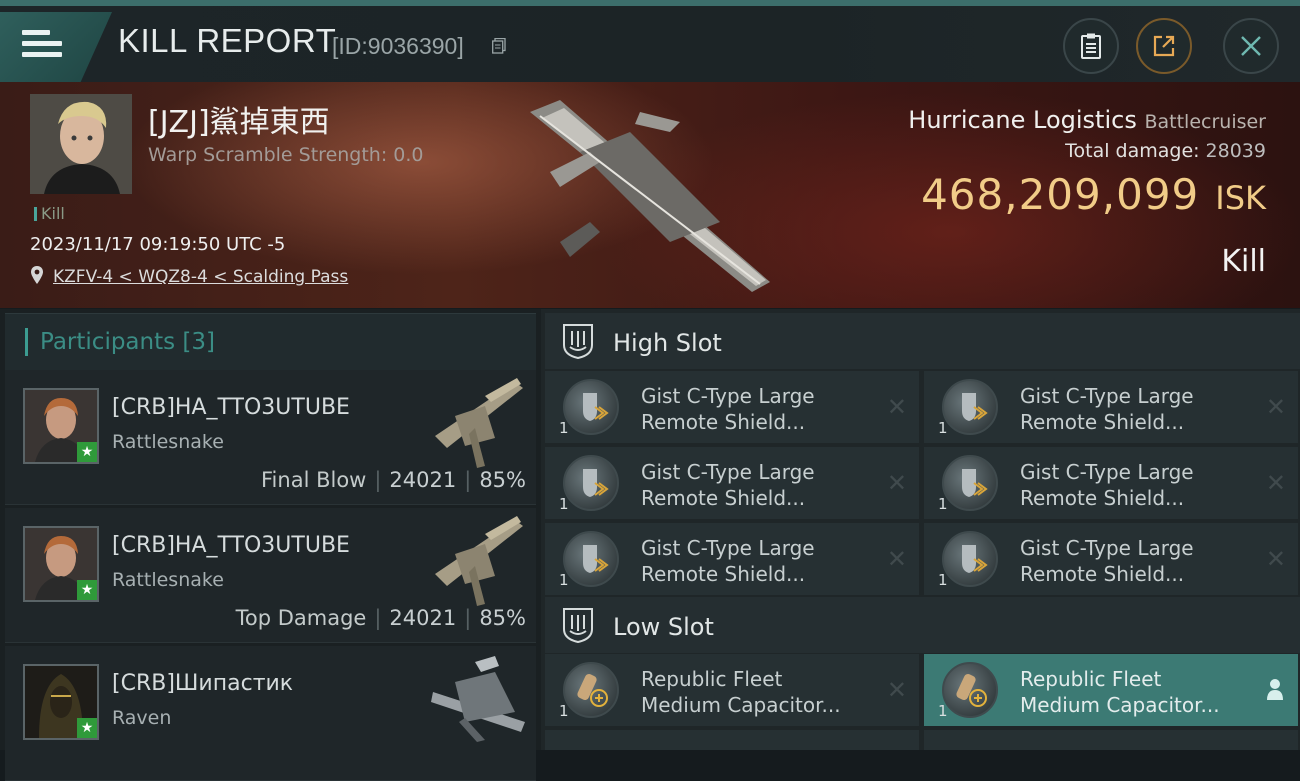 This screenshot has height=781, width=1300. I want to click on warp-scramble-strength: Warp Scramble Strength: 0.0, so click(286, 155).